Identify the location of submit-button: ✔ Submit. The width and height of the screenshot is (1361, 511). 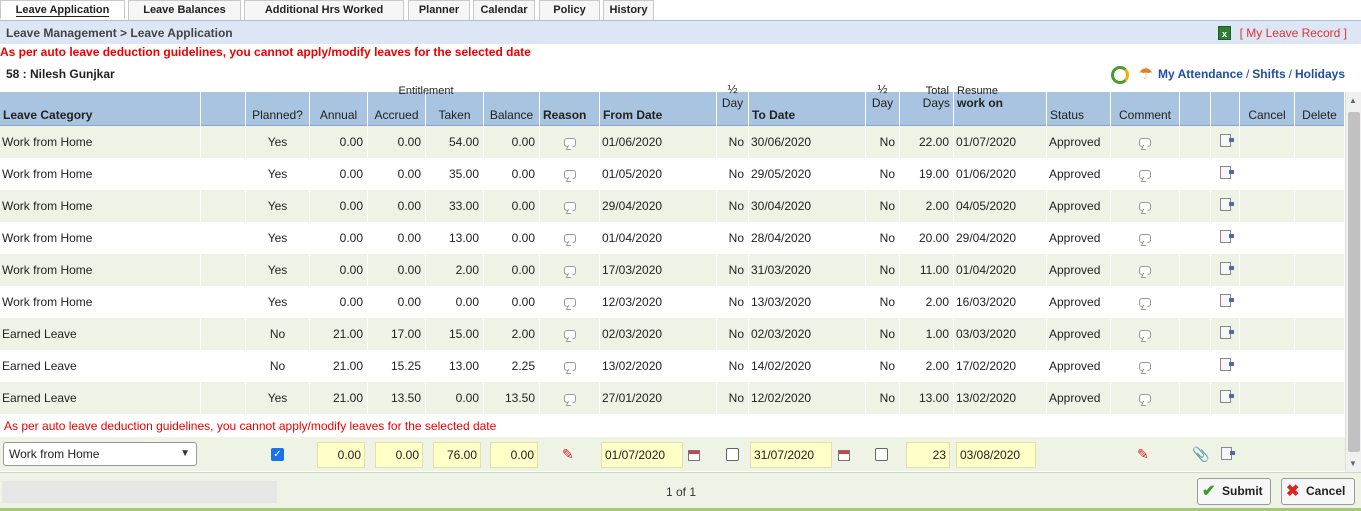
(1234, 491).